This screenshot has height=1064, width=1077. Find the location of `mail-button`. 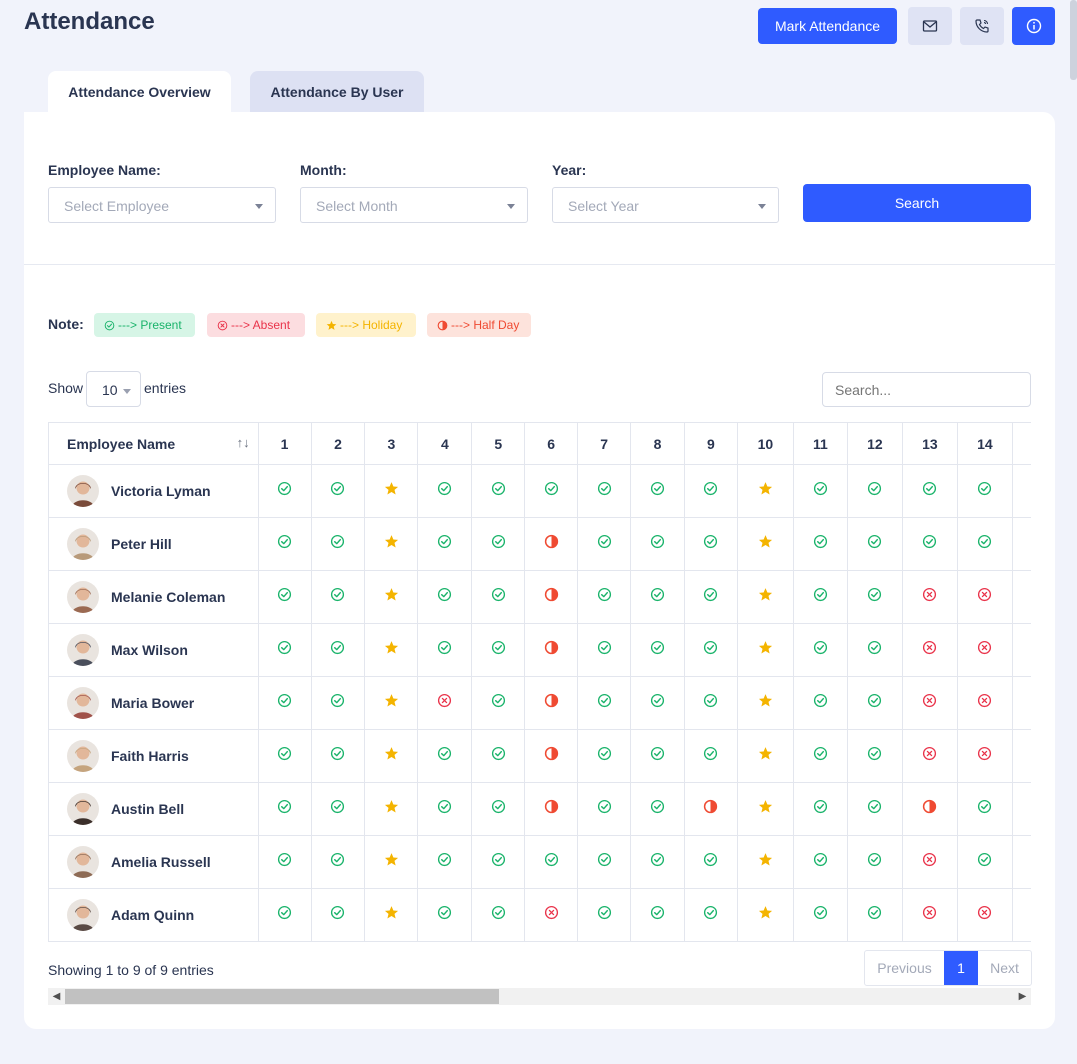

mail-button is located at coordinates (930, 26).